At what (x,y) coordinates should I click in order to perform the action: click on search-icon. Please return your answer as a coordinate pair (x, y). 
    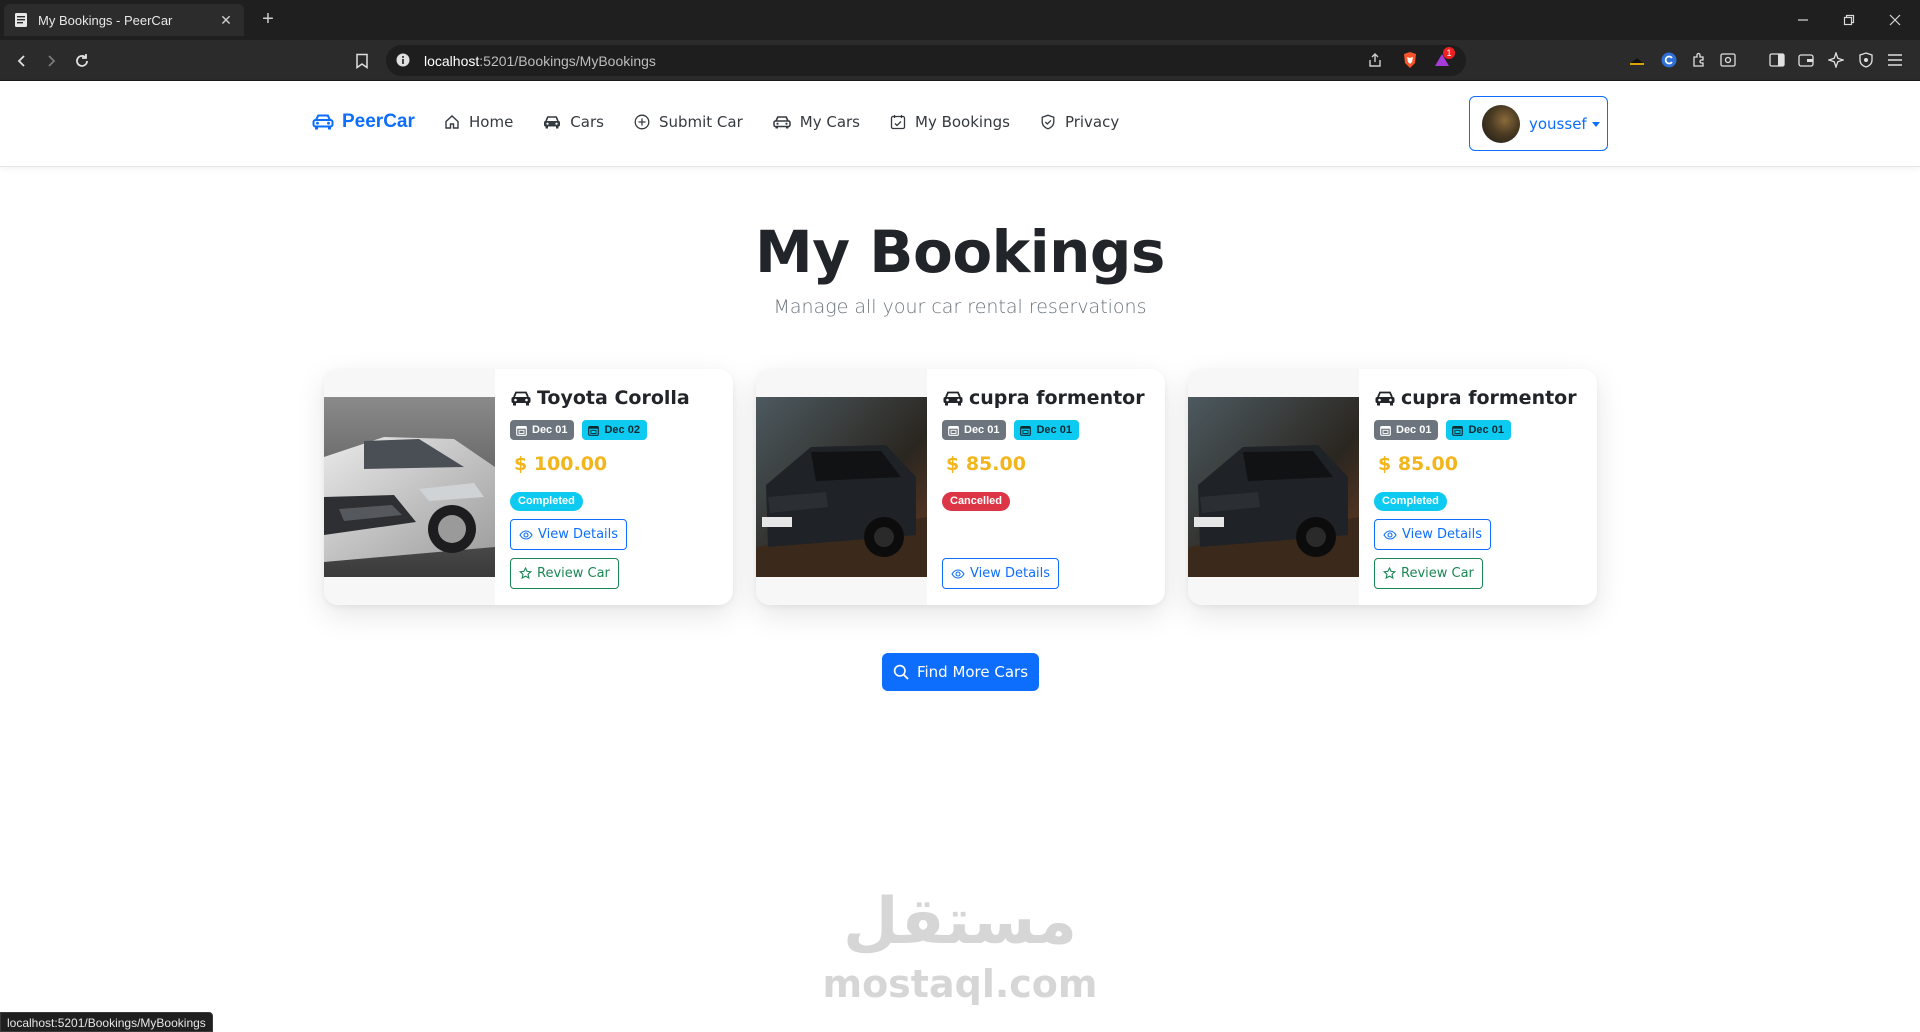
    Looking at the image, I should click on (901, 672).